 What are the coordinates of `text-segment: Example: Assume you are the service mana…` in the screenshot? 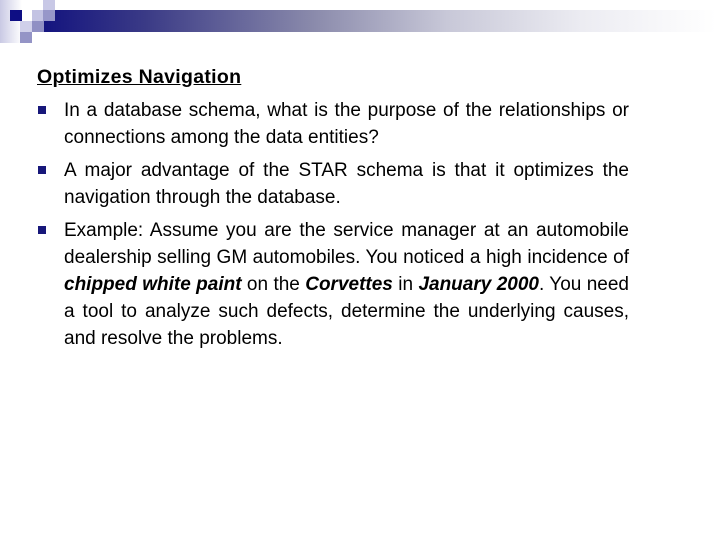 It's located at (346, 244).